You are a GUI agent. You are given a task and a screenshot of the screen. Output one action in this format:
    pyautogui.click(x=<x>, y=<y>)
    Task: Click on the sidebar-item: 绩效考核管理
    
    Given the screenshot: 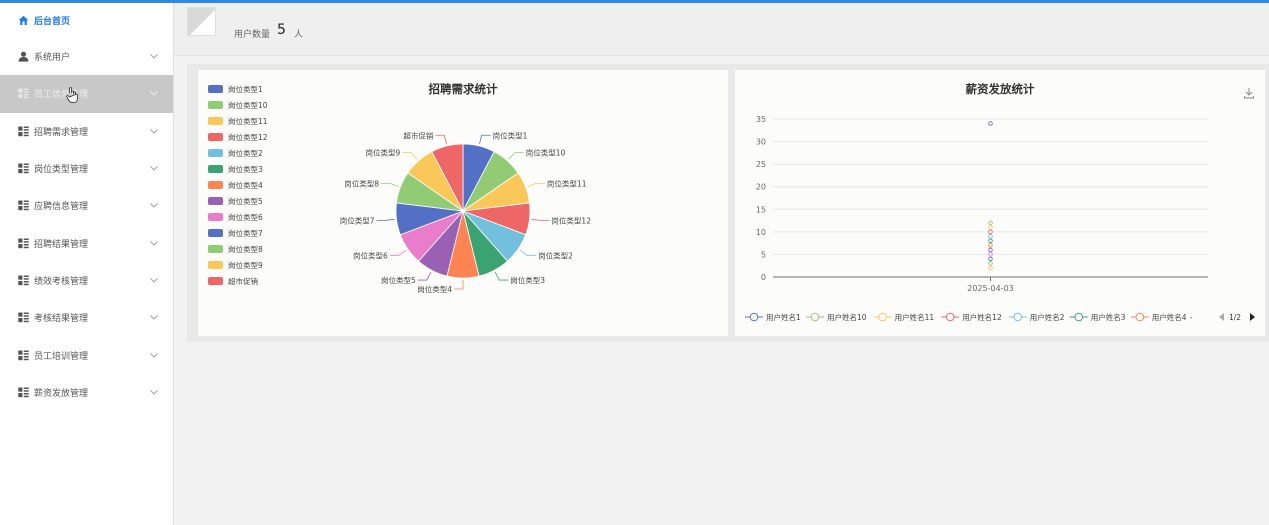 What is the action you would take?
    pyautogui.click(x=86, y=280)
    